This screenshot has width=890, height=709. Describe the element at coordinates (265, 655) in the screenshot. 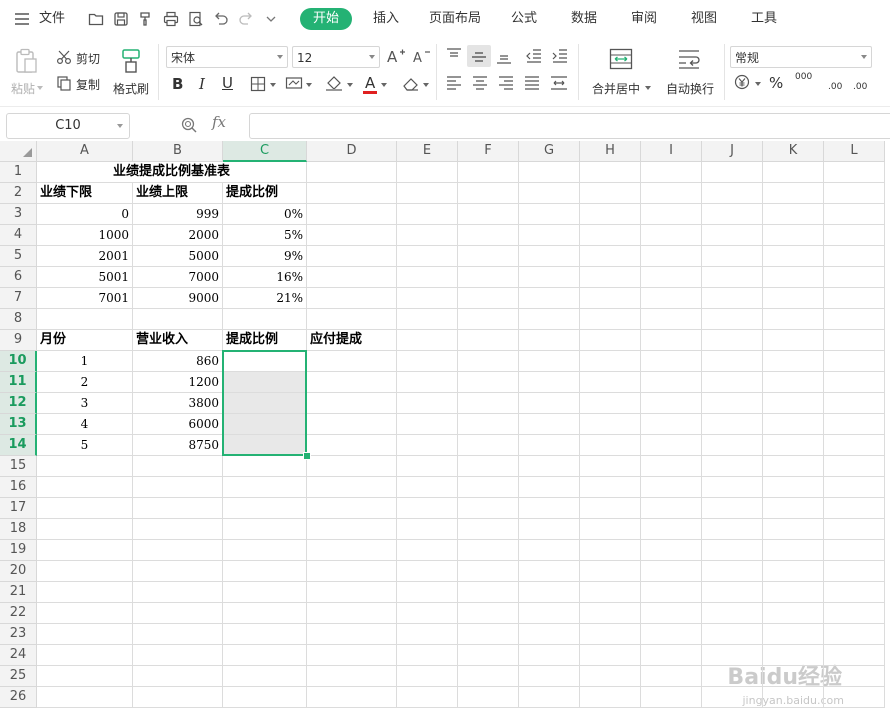

I see `cell-c24` at that location.